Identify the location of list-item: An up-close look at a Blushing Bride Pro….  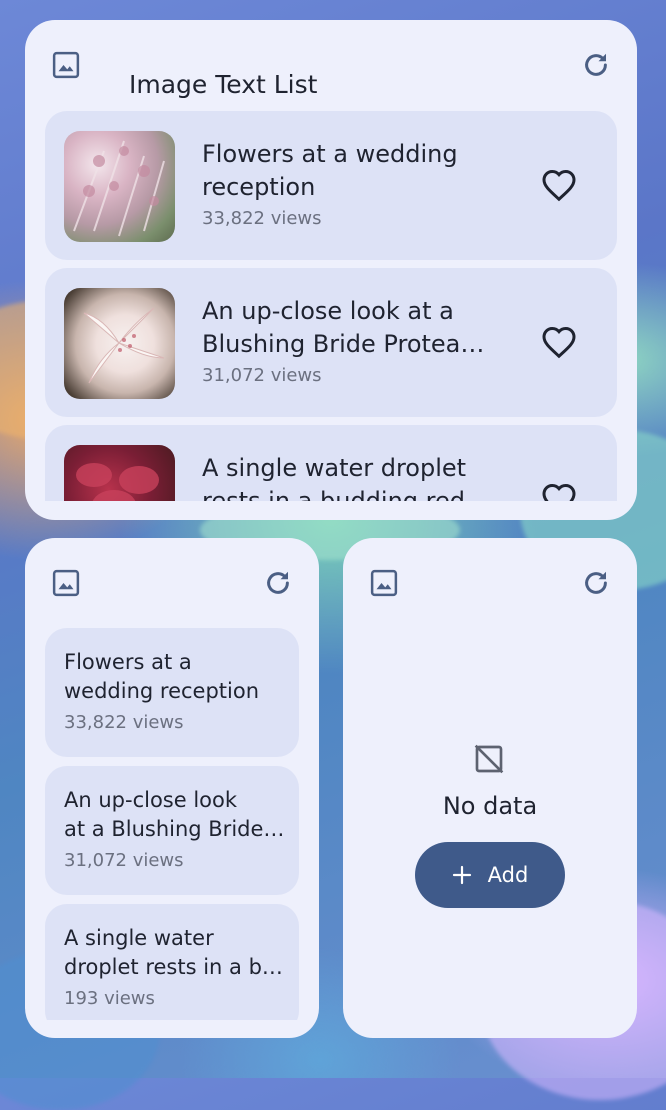
(331, 342).